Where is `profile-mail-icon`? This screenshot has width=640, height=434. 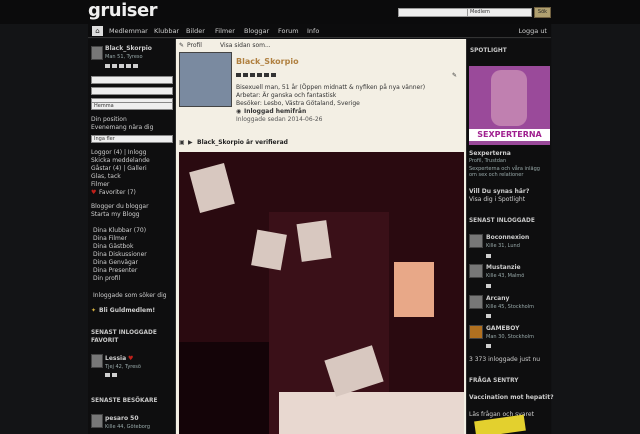
profile-mail-icon is located at coordinates (238, 75).